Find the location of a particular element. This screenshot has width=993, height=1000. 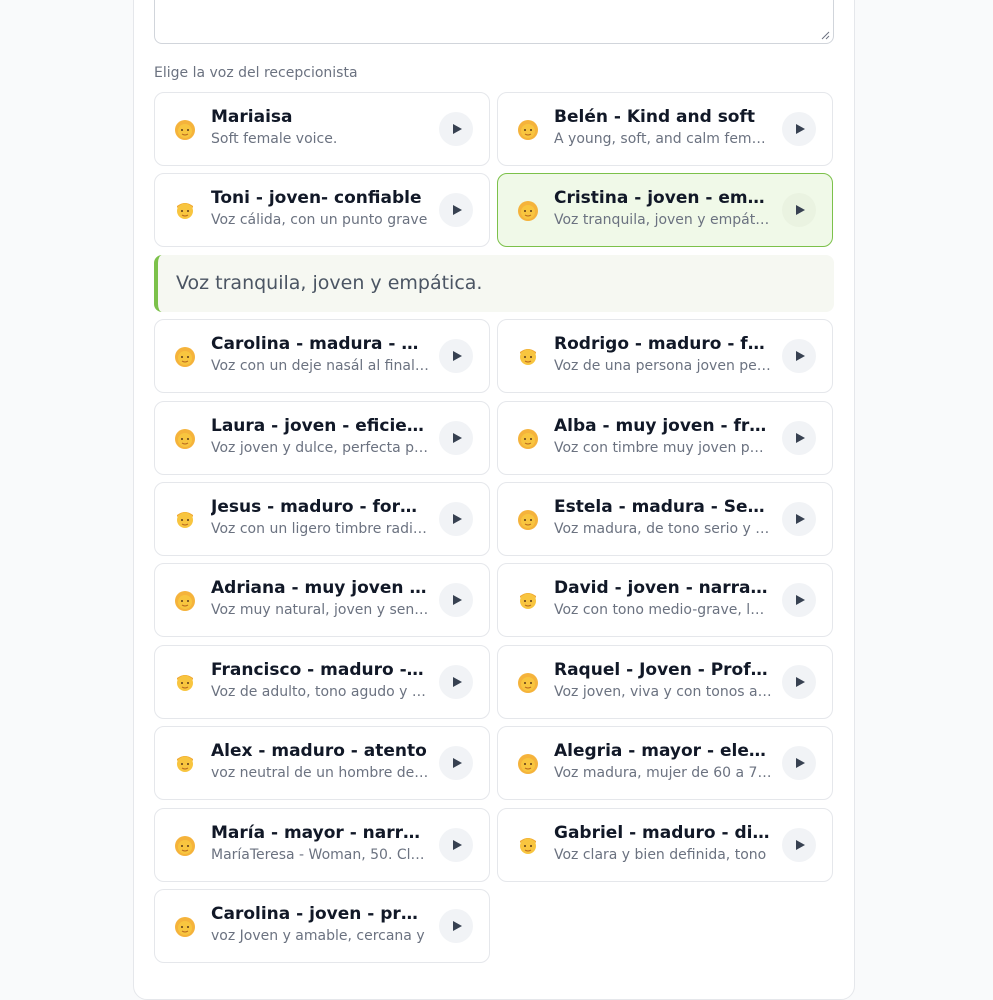

voice-description: Voz cálida, con un punto grave is located at coordinates (319, 220).